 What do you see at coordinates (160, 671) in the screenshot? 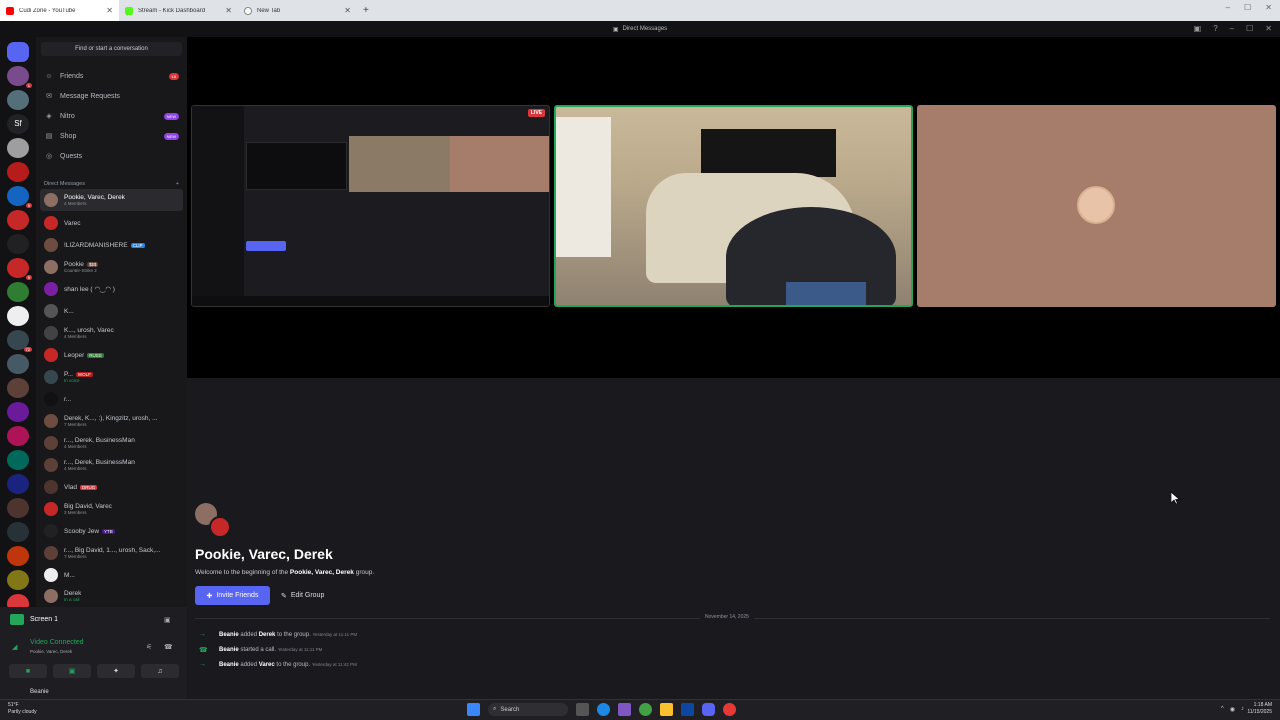
I see `soundboard-button: ♫` at bounding box center [160, 671].